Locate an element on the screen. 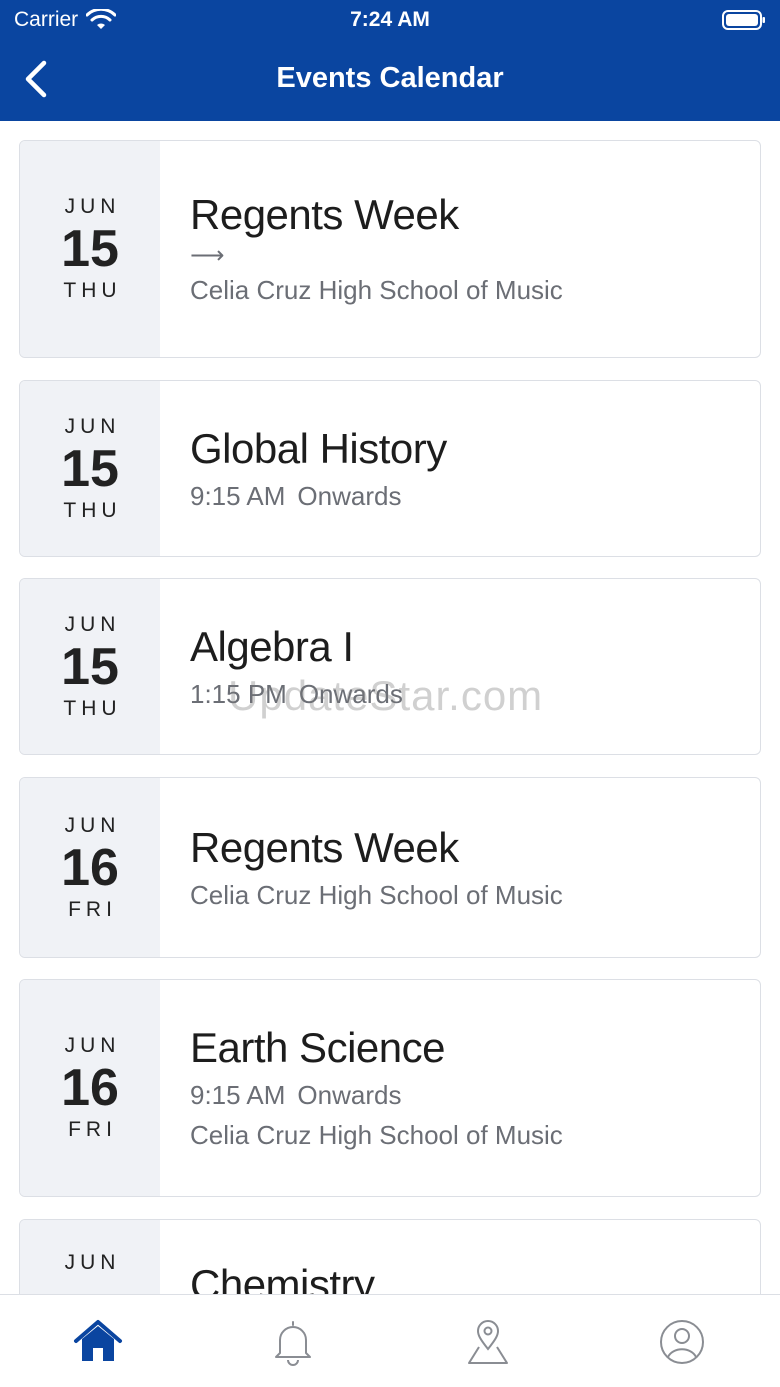 The width and height of the screenshot is (780, 1387). home-icon is located at coordinates (98, 1340).